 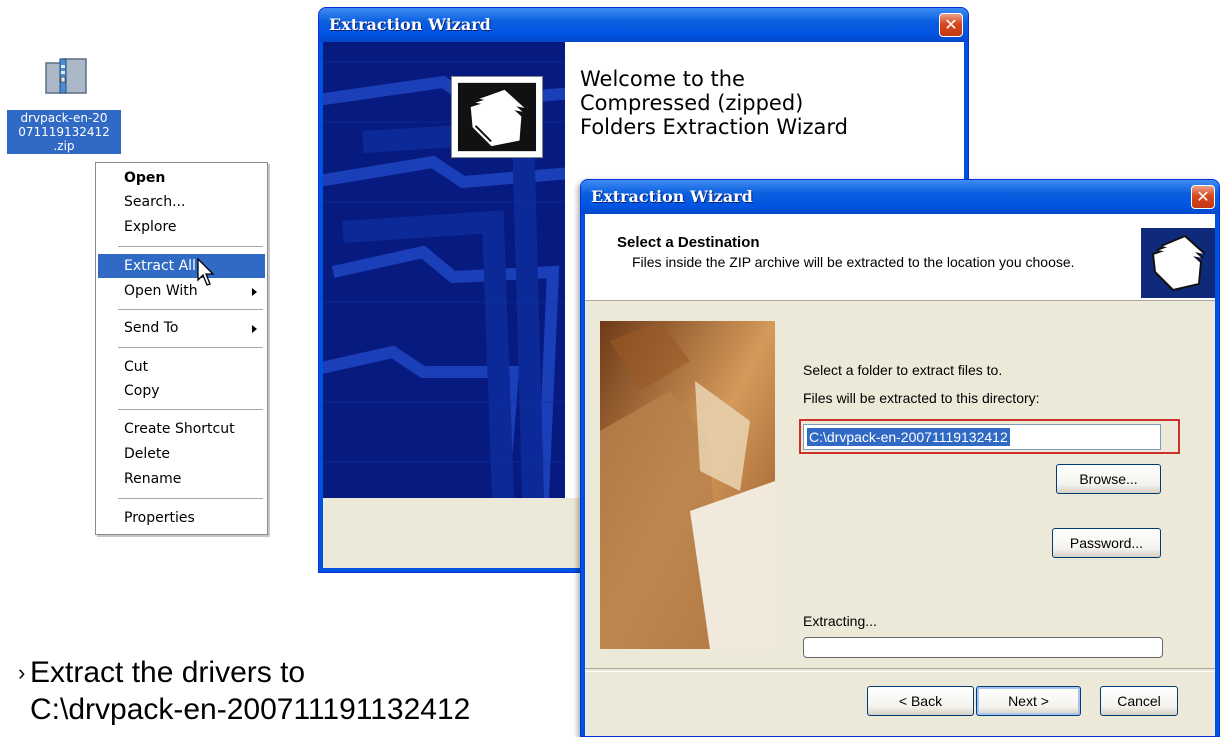 What do you see at coordinates (989, 436) in the screenshot?
I see `annotation-highlight-box` at bounding box center [989, 436].